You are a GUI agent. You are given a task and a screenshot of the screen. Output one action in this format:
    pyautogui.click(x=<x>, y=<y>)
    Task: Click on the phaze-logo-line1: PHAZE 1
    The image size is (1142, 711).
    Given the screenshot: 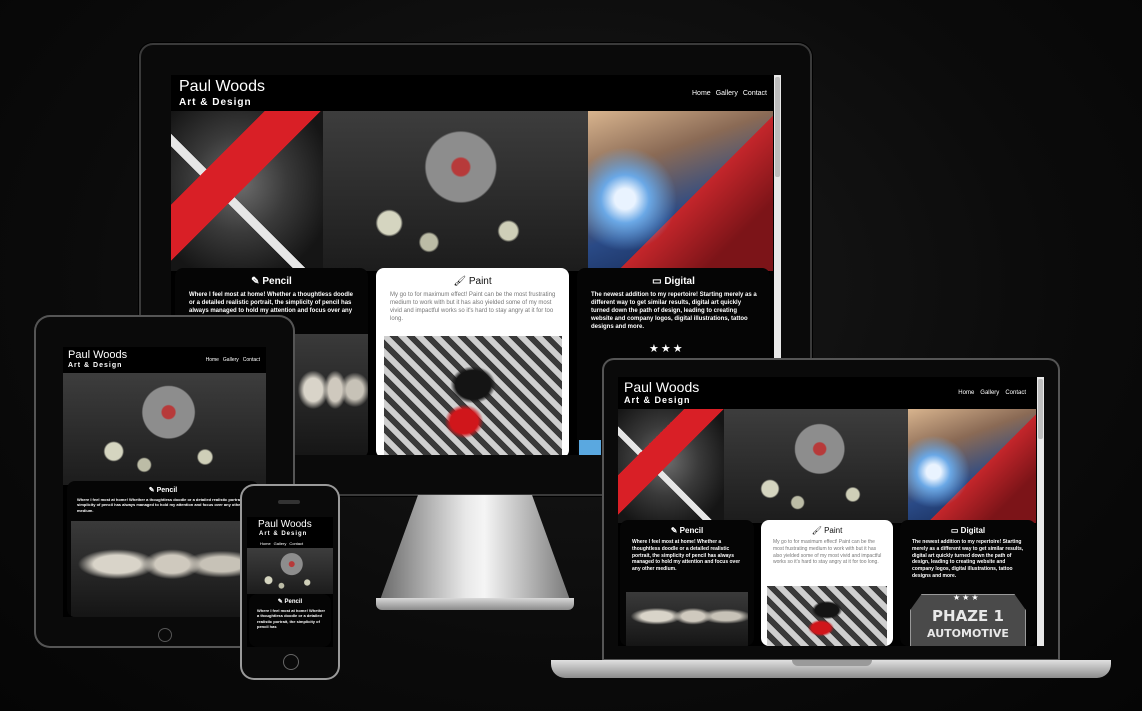 What is the action you would take?
    pyautogui.click(x=968, y=616)
    